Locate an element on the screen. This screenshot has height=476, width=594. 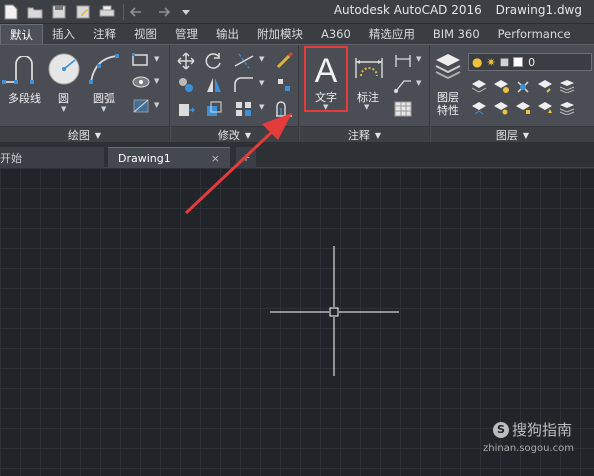
layer-tool-4-icon is located at coordinates (545, 86).